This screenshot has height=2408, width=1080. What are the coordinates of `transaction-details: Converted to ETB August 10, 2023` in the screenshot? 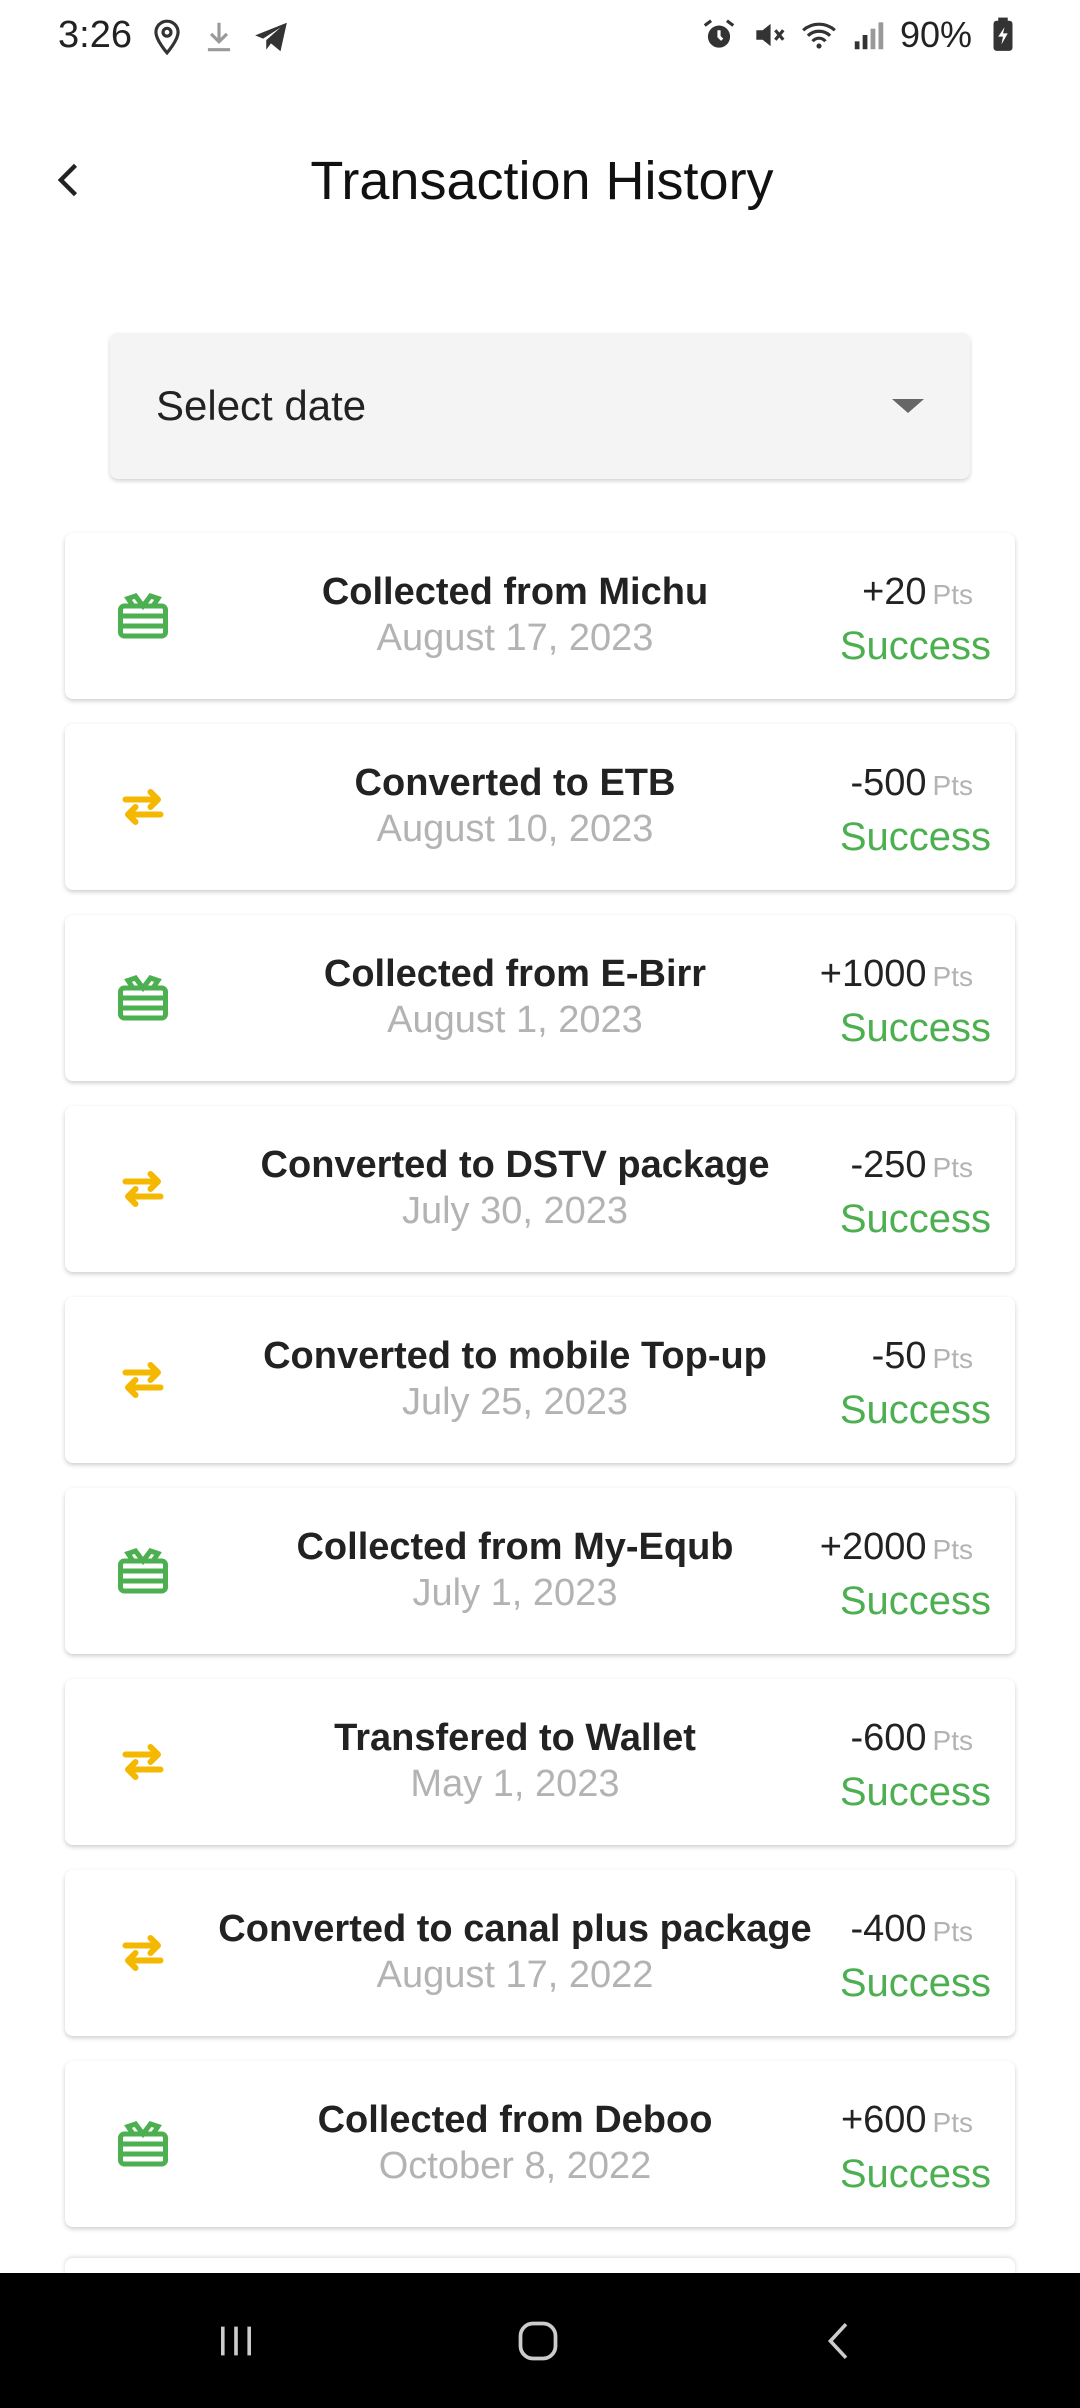 It's located at (515, 806).